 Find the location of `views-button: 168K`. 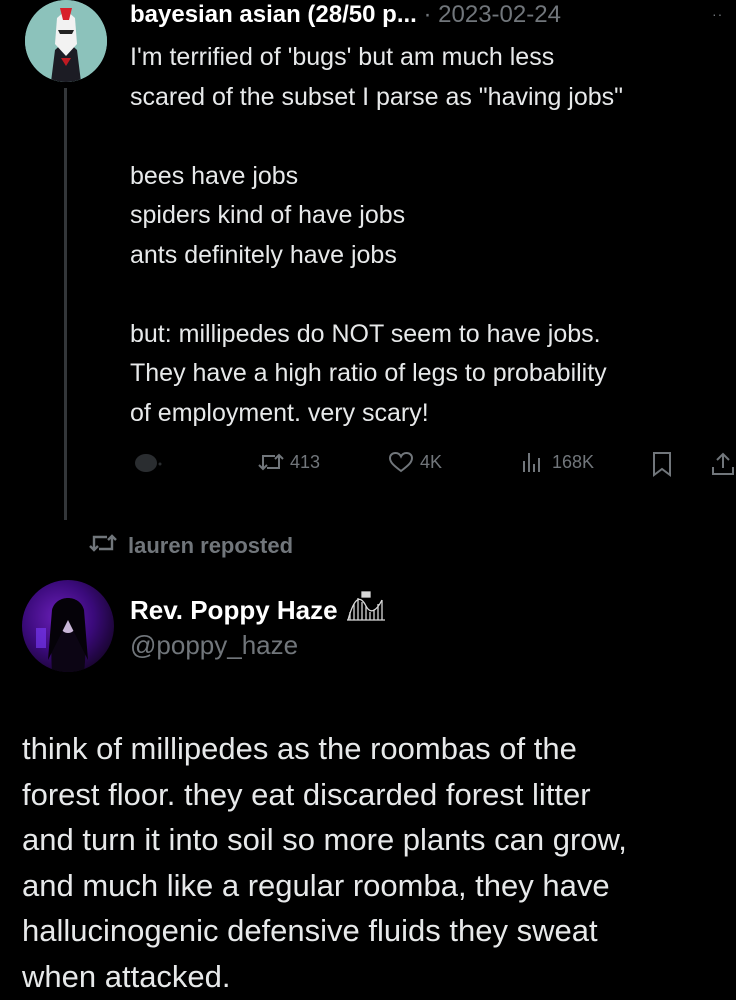

views-button: 168K is located at coordinates (557, 462).